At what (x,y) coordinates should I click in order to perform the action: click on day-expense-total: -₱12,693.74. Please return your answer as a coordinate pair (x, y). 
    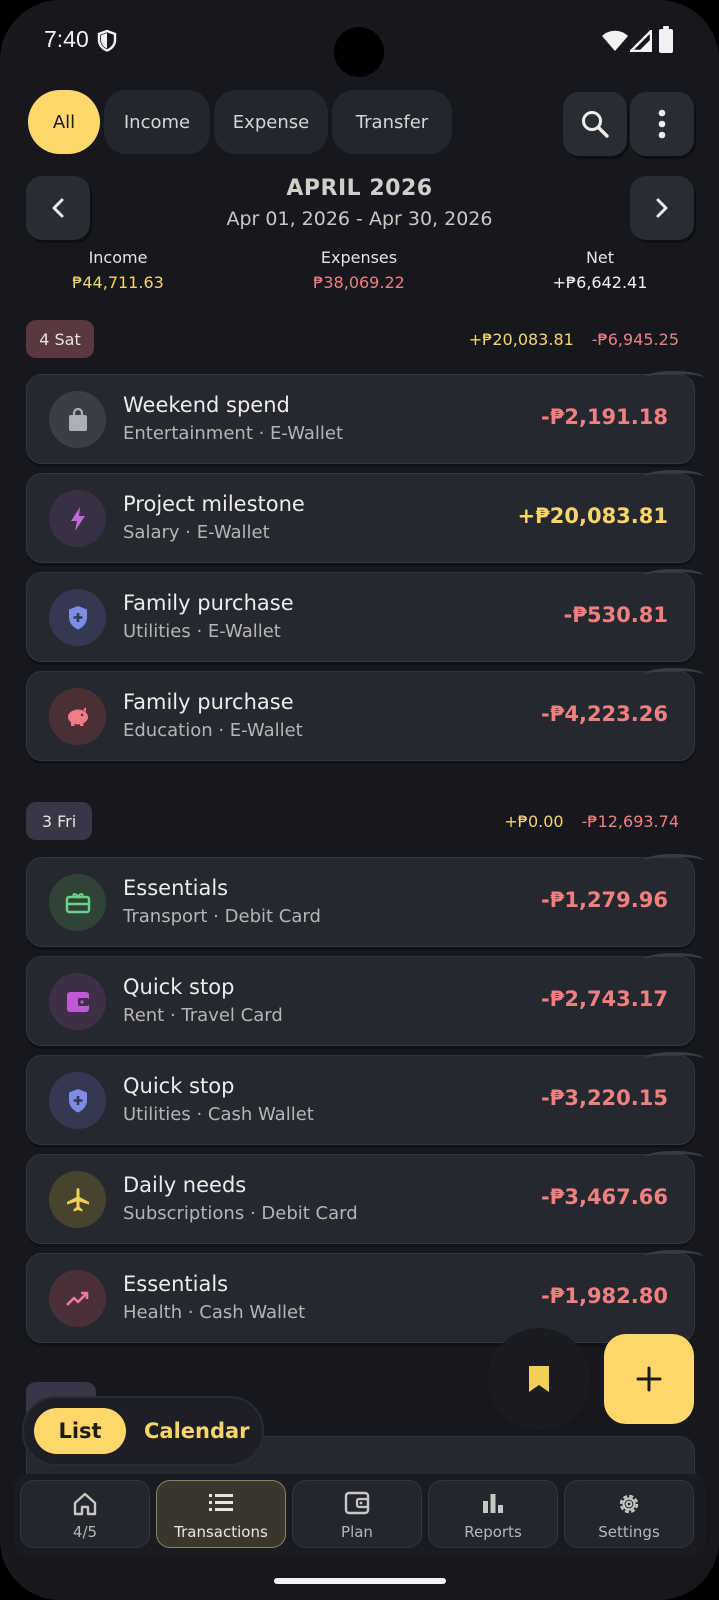
    Looking at the image, I should click on (630, 821).